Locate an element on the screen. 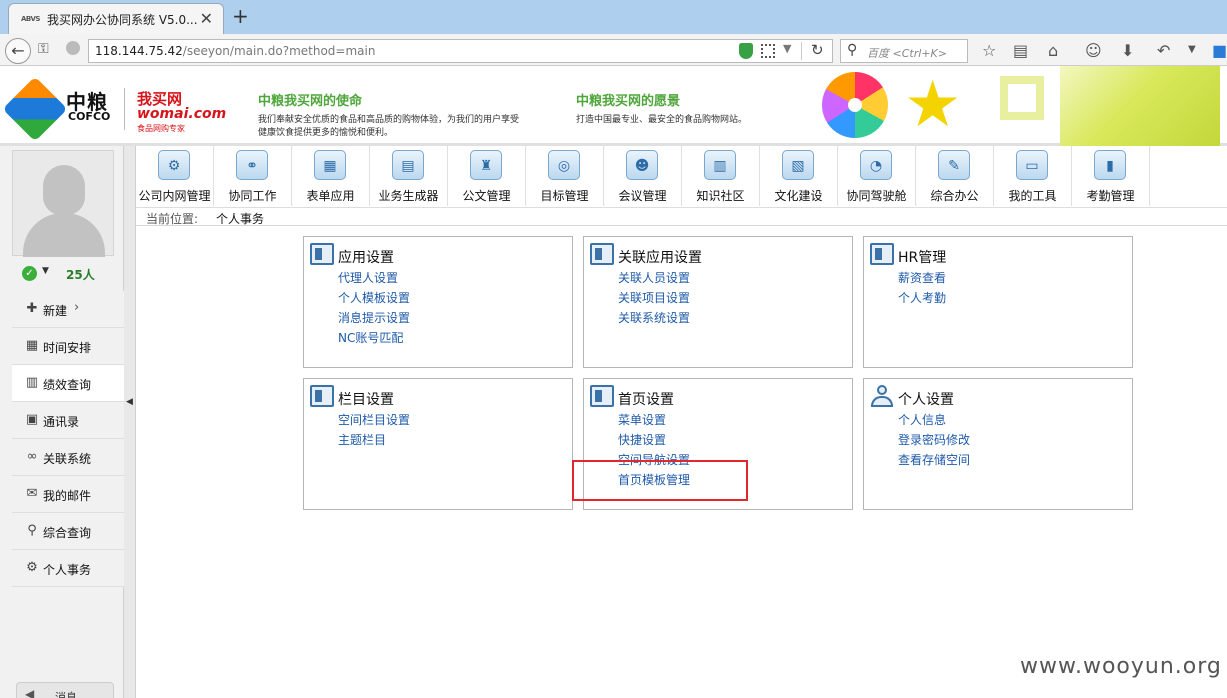  app-nav-knowledge: ▥ 知识社区 is located at coordinates (721, 176).